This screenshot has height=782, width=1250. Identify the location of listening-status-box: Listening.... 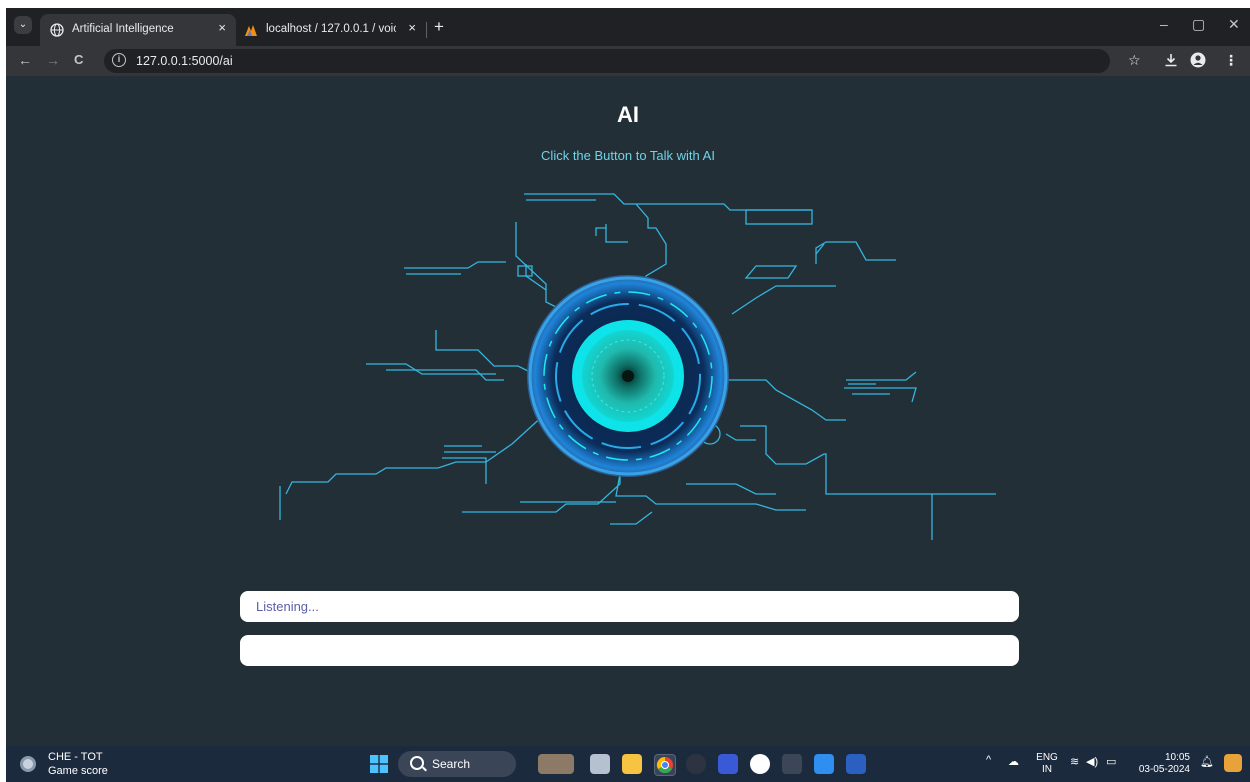
(629, 606).